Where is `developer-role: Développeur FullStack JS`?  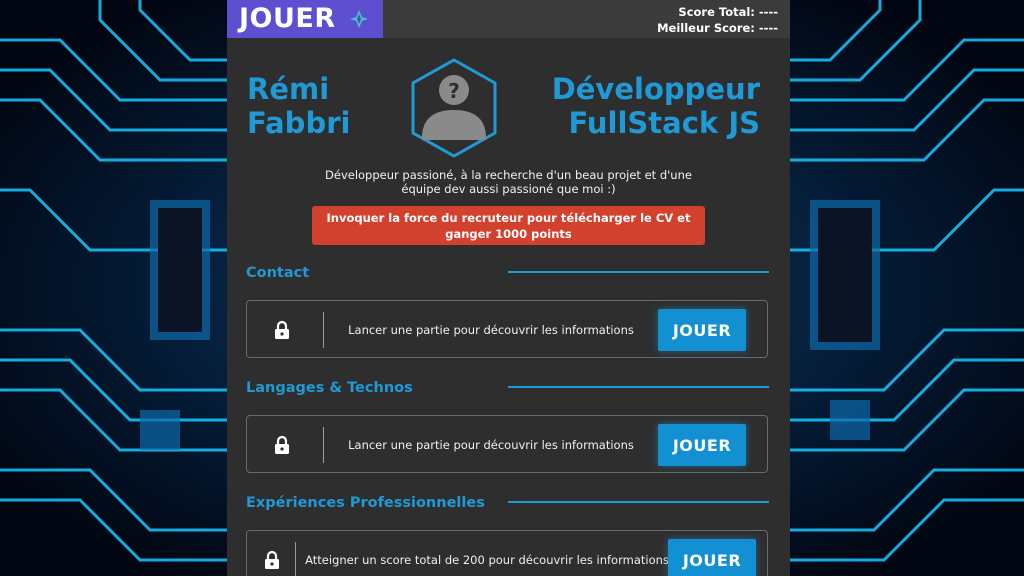
developer-role: Développeur FullStack JS is located at coordinates (656, 106).